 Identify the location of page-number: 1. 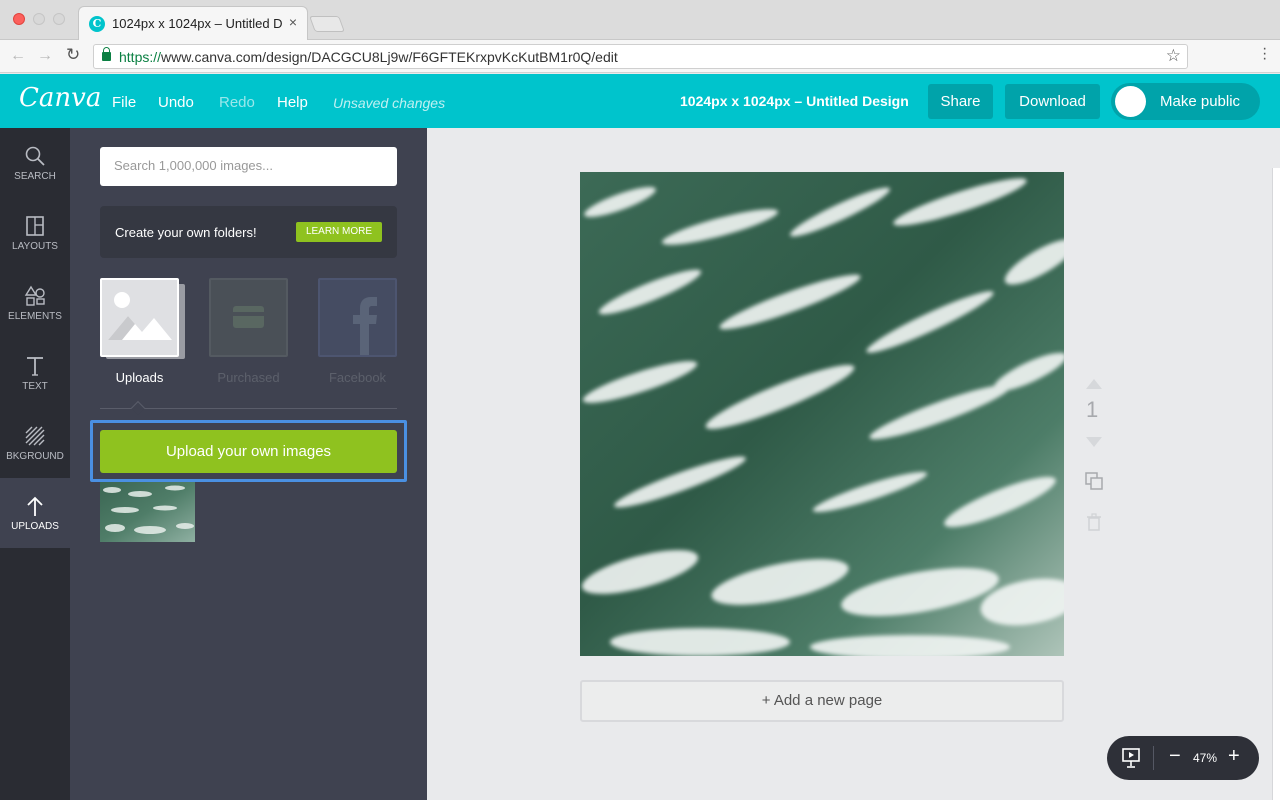
(1092, 409).